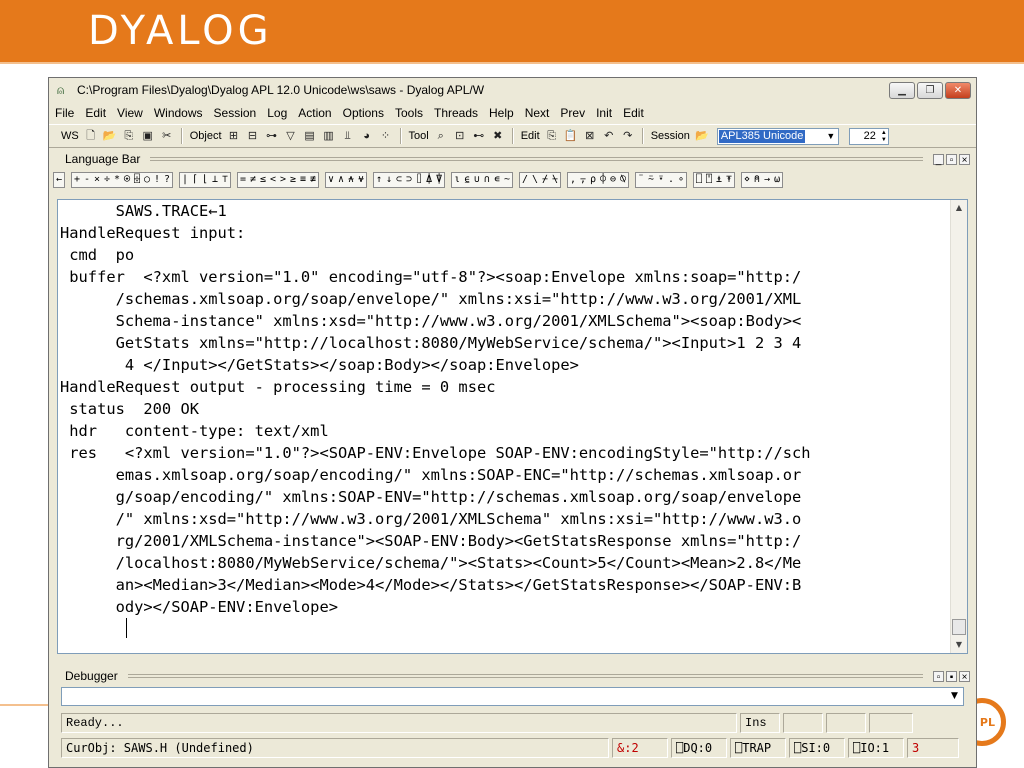 The height and width of the screenshot is (768, 1024). What do you see at coordinates (157, 180) in the screenshot?
I see `apl-glyph-button: !` at bounding box center [157, 180].